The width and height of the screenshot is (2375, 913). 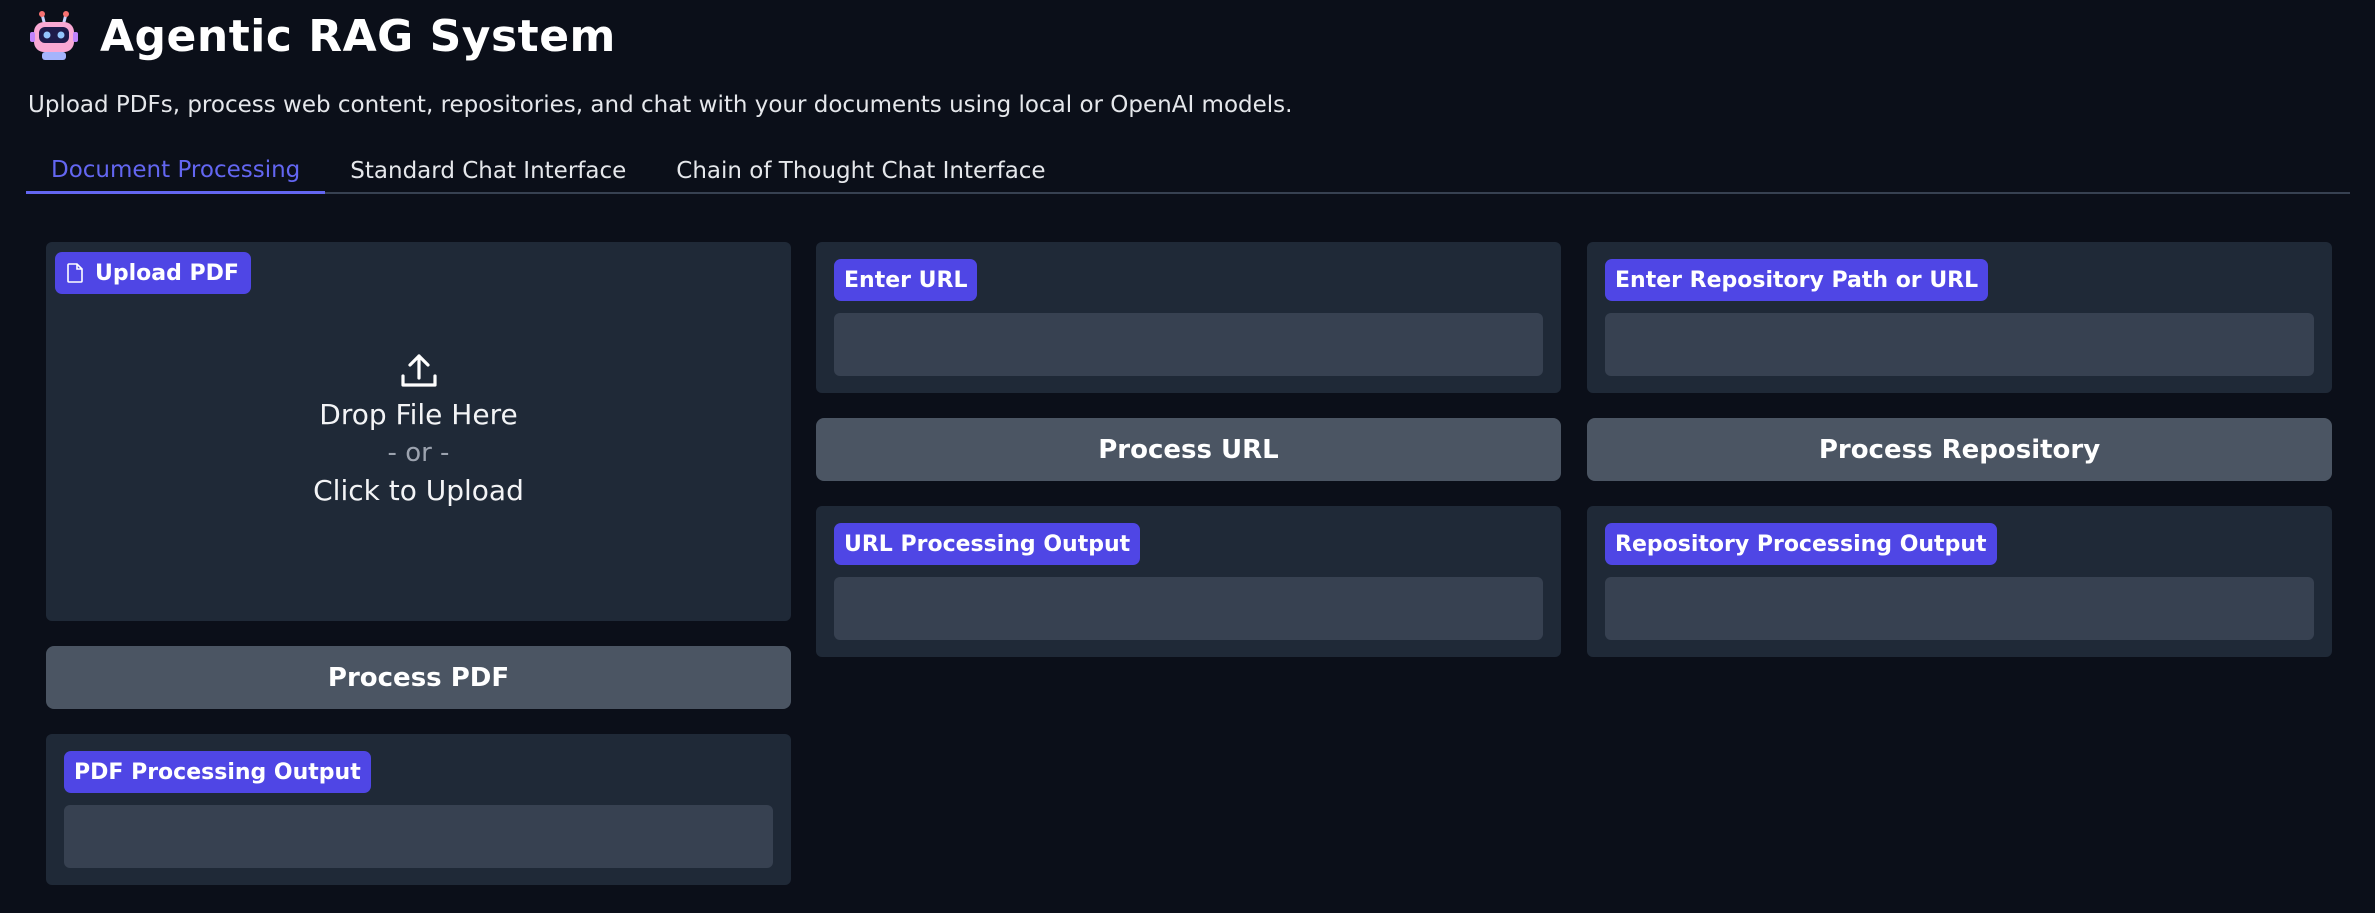 I want to click on pdf-output-panel: PDF Processing Output, so click(x=418, y=809).